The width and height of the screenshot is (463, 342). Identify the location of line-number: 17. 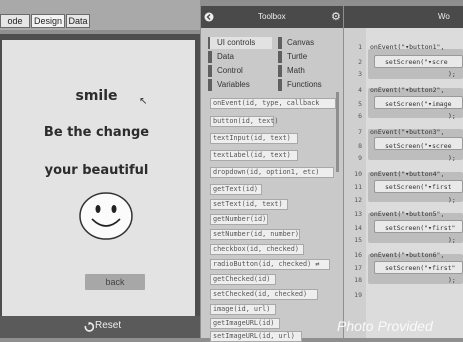
(358, 268).